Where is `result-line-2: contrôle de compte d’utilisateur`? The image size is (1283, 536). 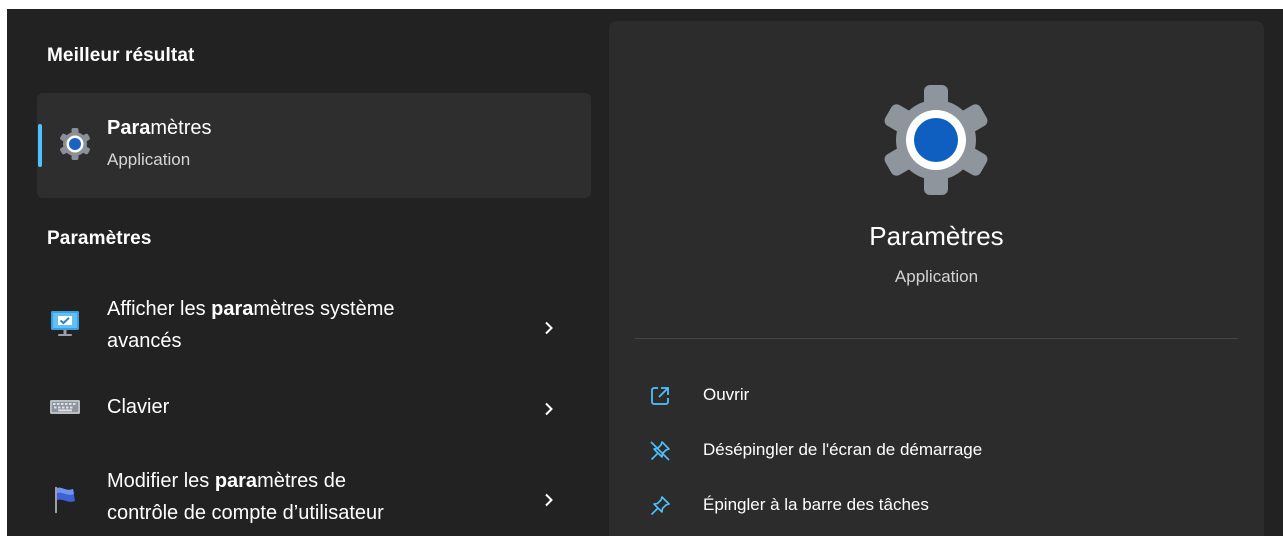 result-line-2: contrôle de compte d’utilisateur is located at coordinates (245, 513).